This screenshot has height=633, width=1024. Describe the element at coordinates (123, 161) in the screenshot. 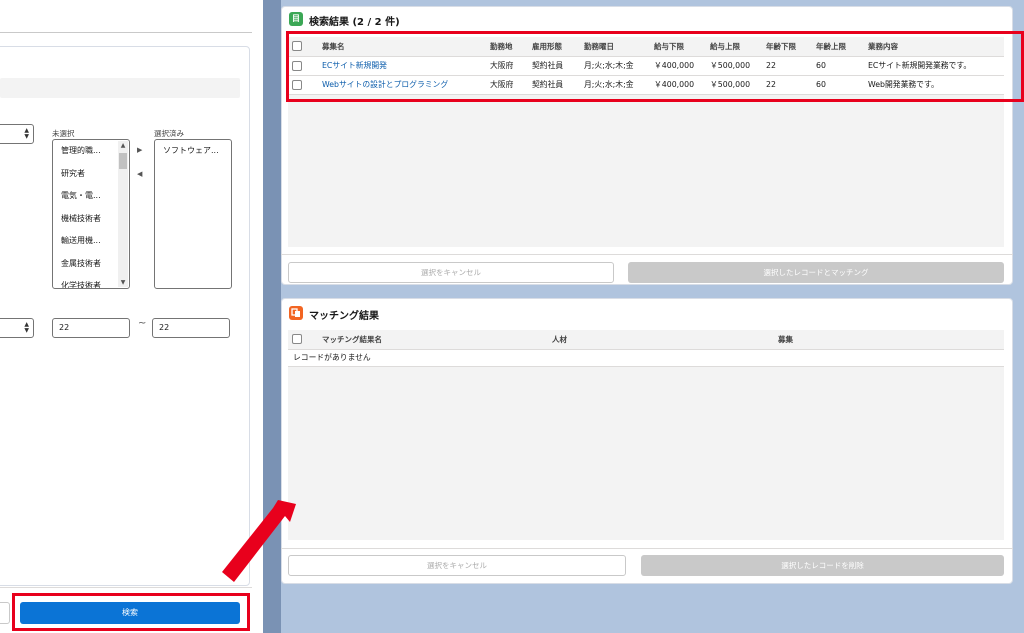

I see `scroll-thumb` at that location.